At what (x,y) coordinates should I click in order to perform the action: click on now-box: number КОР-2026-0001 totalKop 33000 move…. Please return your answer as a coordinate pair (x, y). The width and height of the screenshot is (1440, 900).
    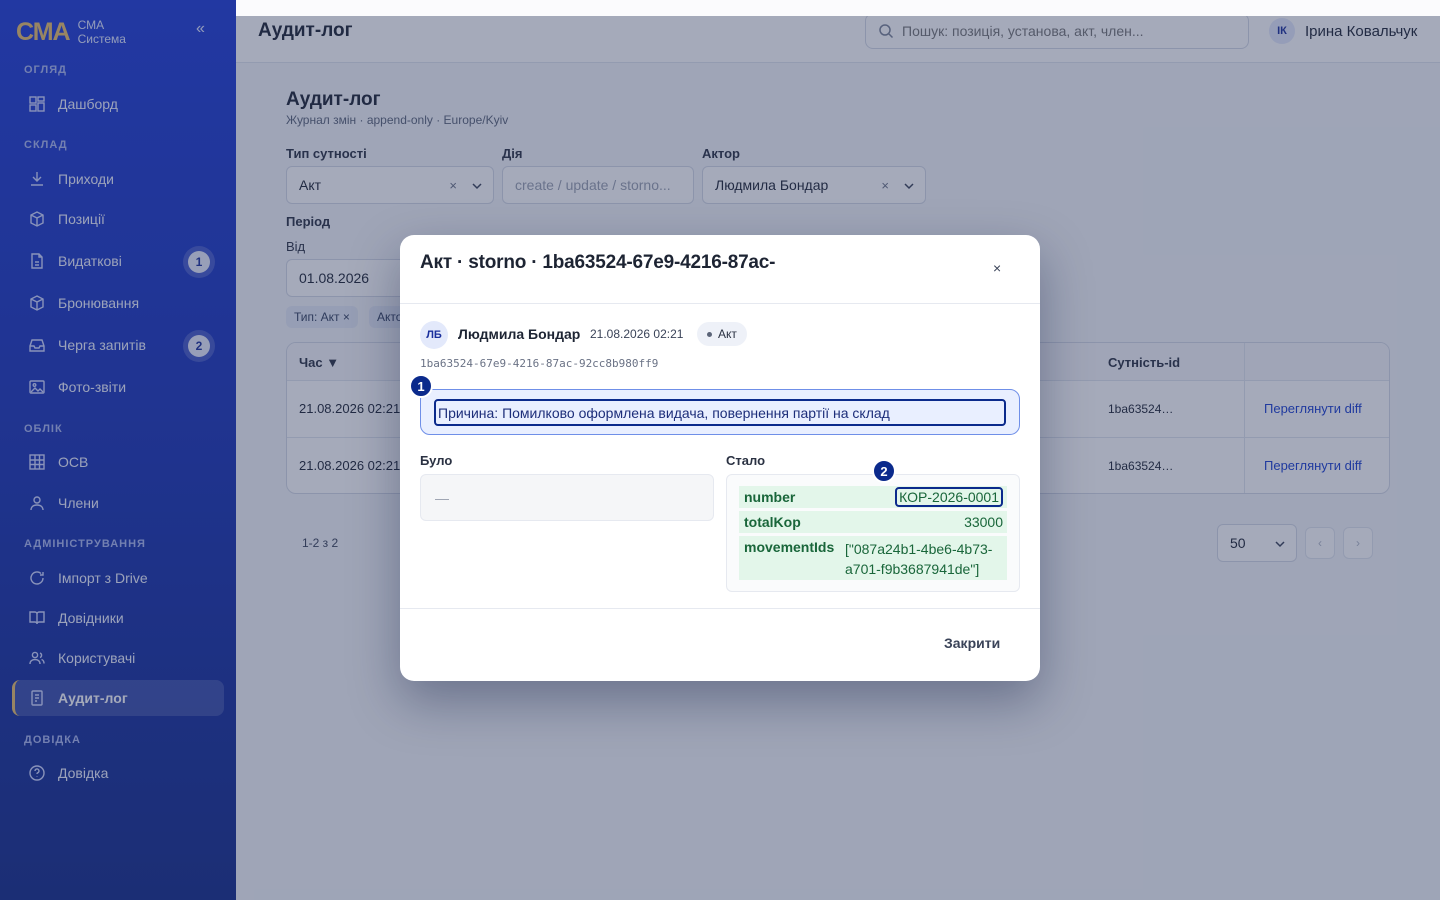
    Looking at the image, I should click on (873, 533).